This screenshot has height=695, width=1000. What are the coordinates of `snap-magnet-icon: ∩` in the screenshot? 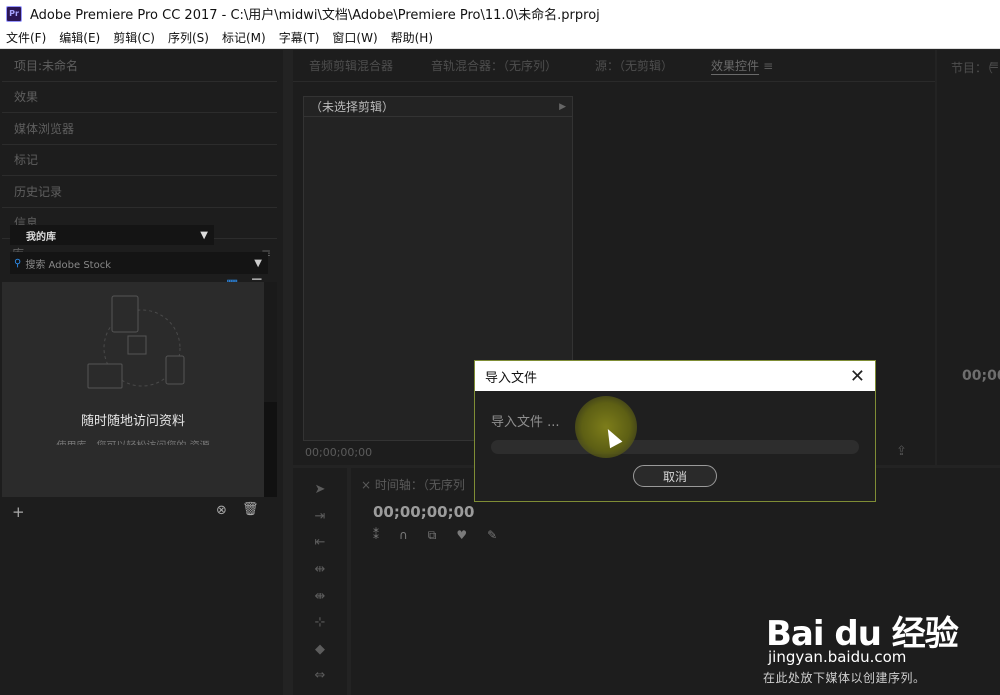 It's located at (403, 535).